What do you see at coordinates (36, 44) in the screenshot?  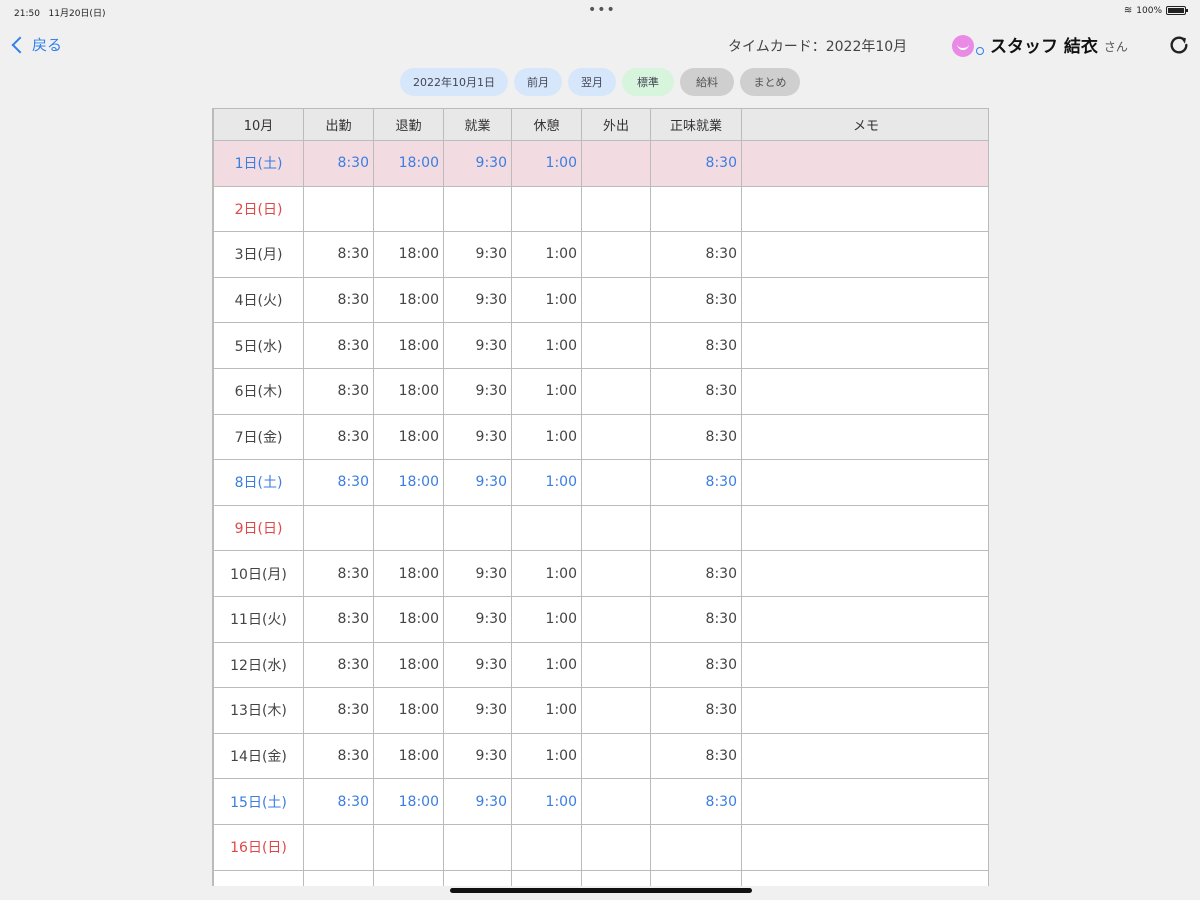 I see `back-button: 戻る` at bounding box center [36, 44].